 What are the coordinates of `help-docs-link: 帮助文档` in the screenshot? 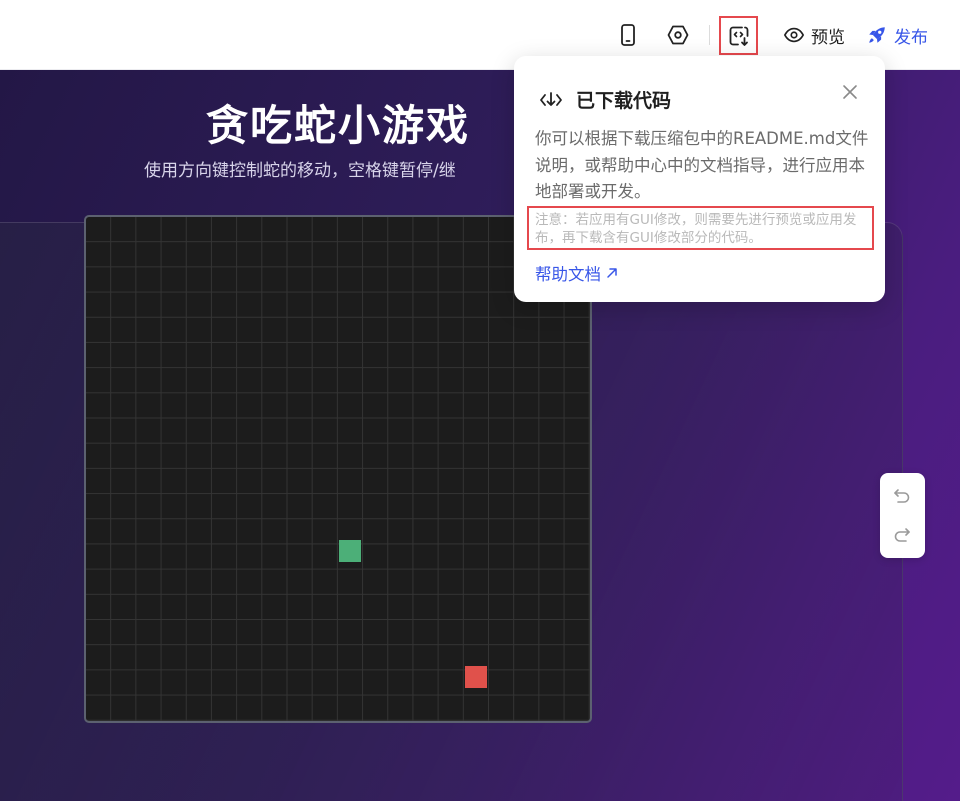 It's located at (577, 273).